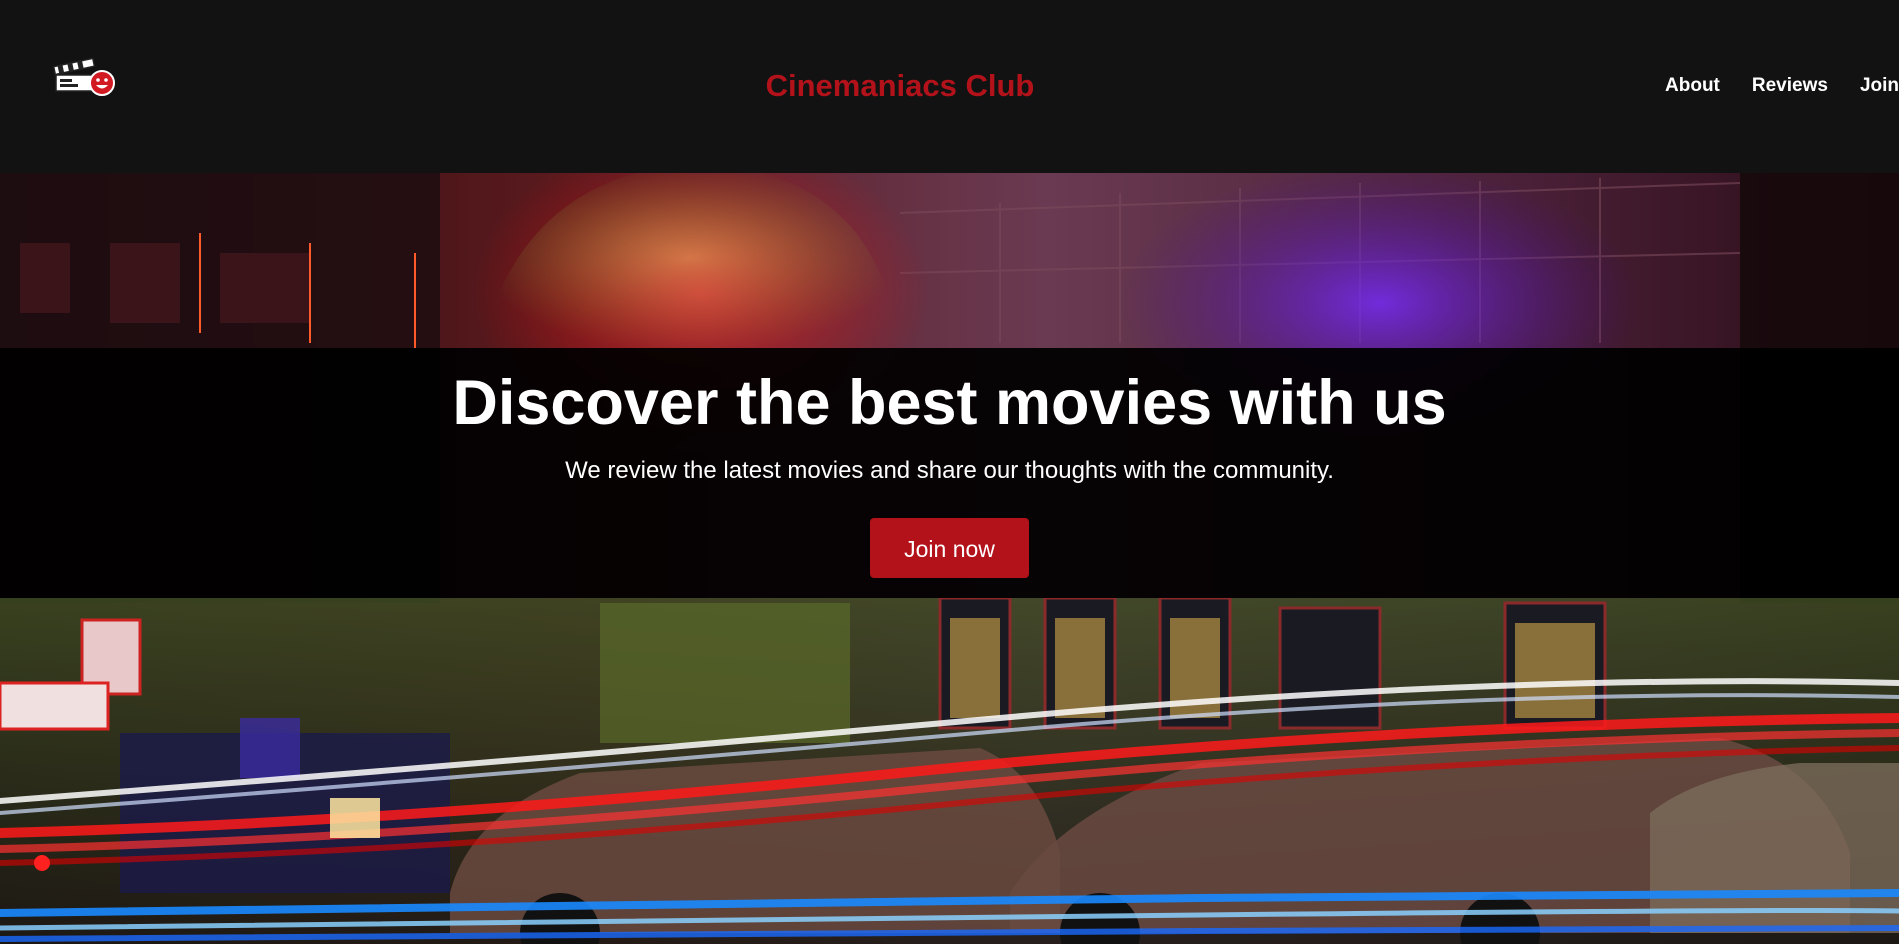  I want to click on nav-join-link: Join, so click(1879, 86).